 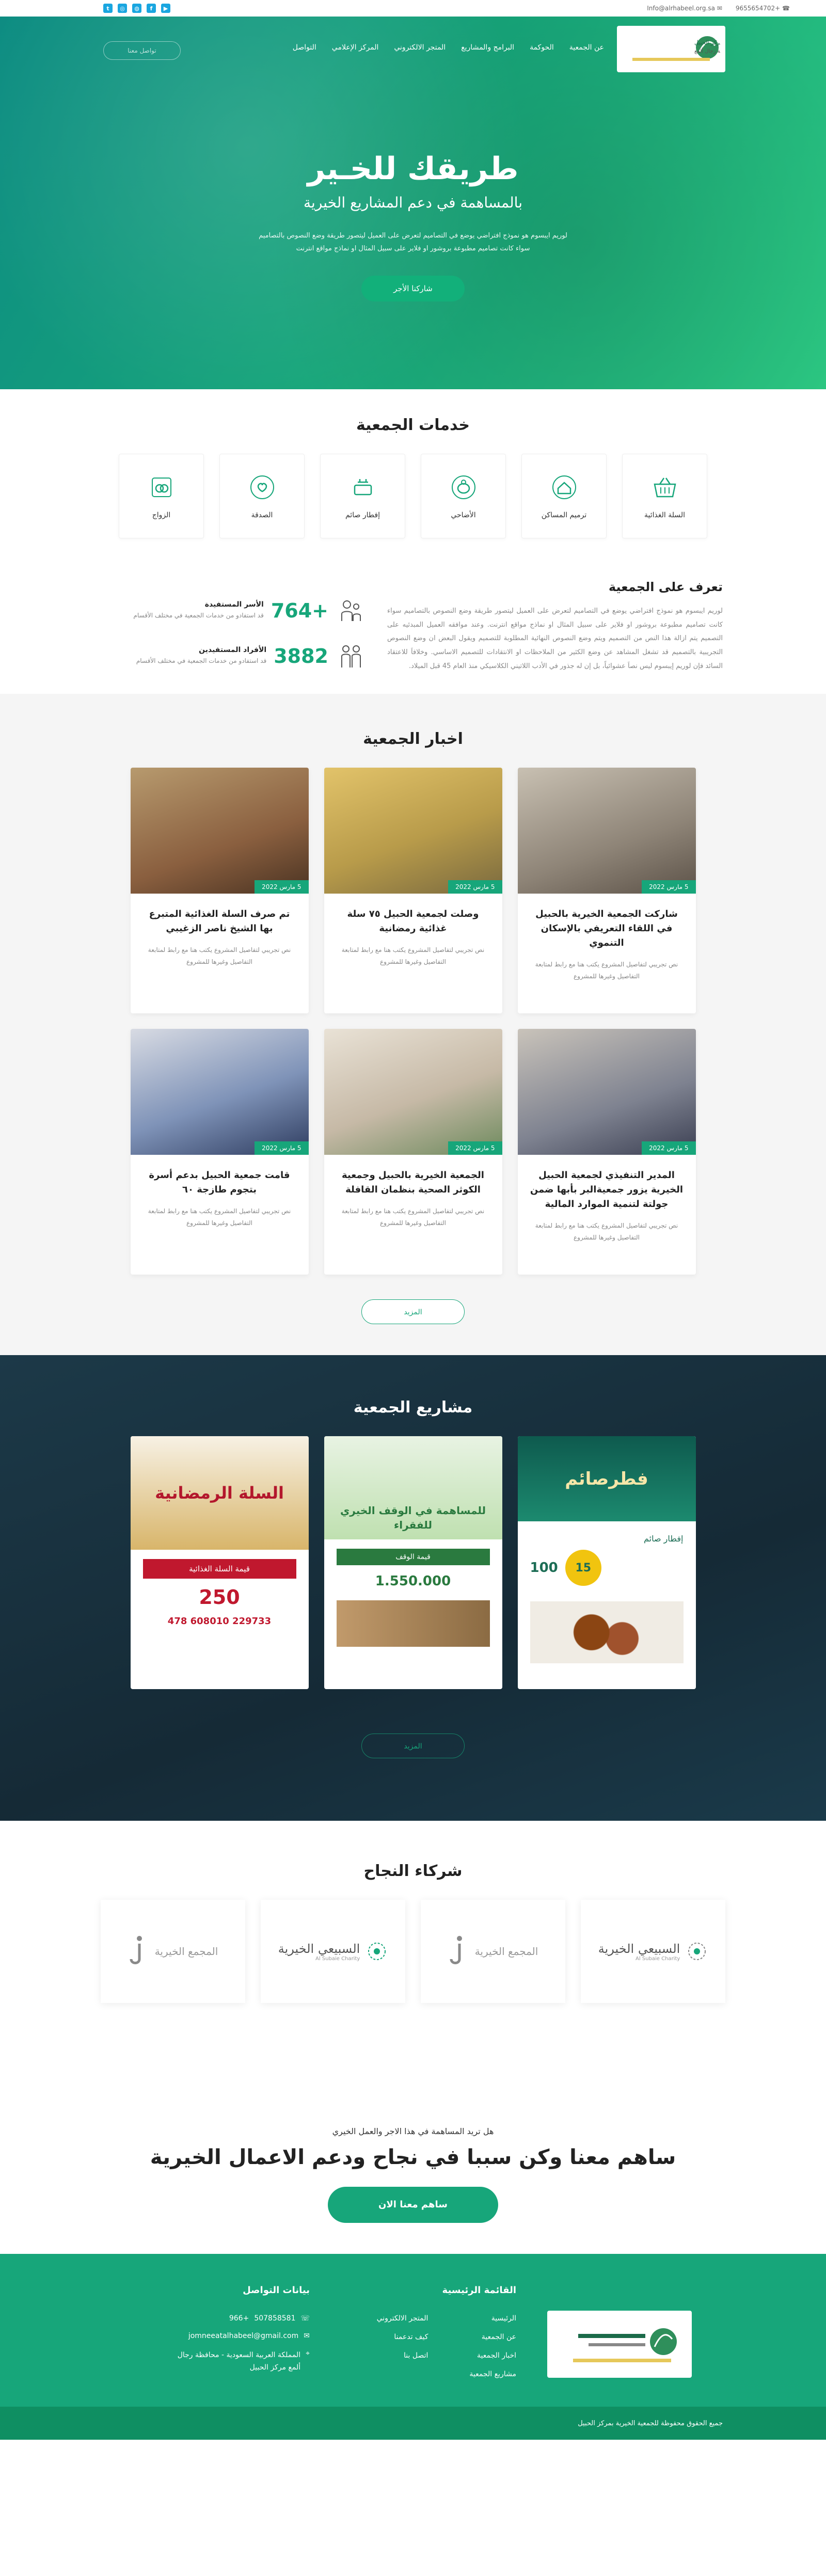 What do you see at coordinates (420, 47) in the screenshot?
I see `nav-item-store: المتجر الالكتروني` at bounding box center [420, 47].